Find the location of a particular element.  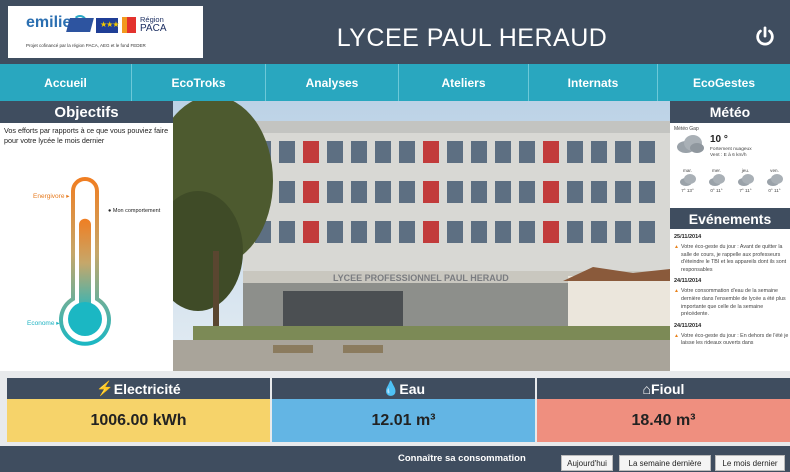

power-button is located at coordinates (765, 37).